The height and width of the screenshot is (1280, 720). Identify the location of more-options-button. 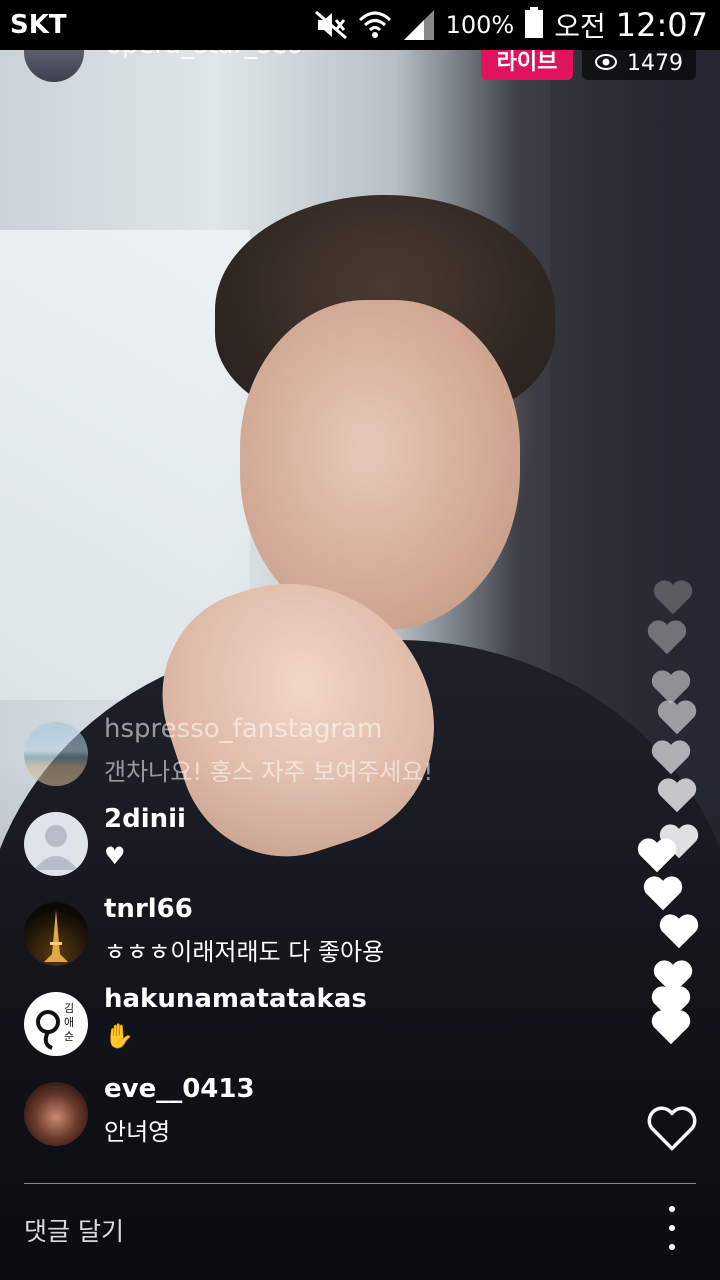
(672, 1228).